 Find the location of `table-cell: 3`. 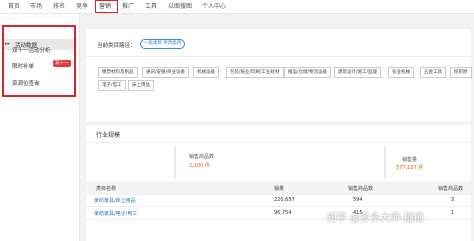

table-cell: 3 is located at coordinates (453, 200).